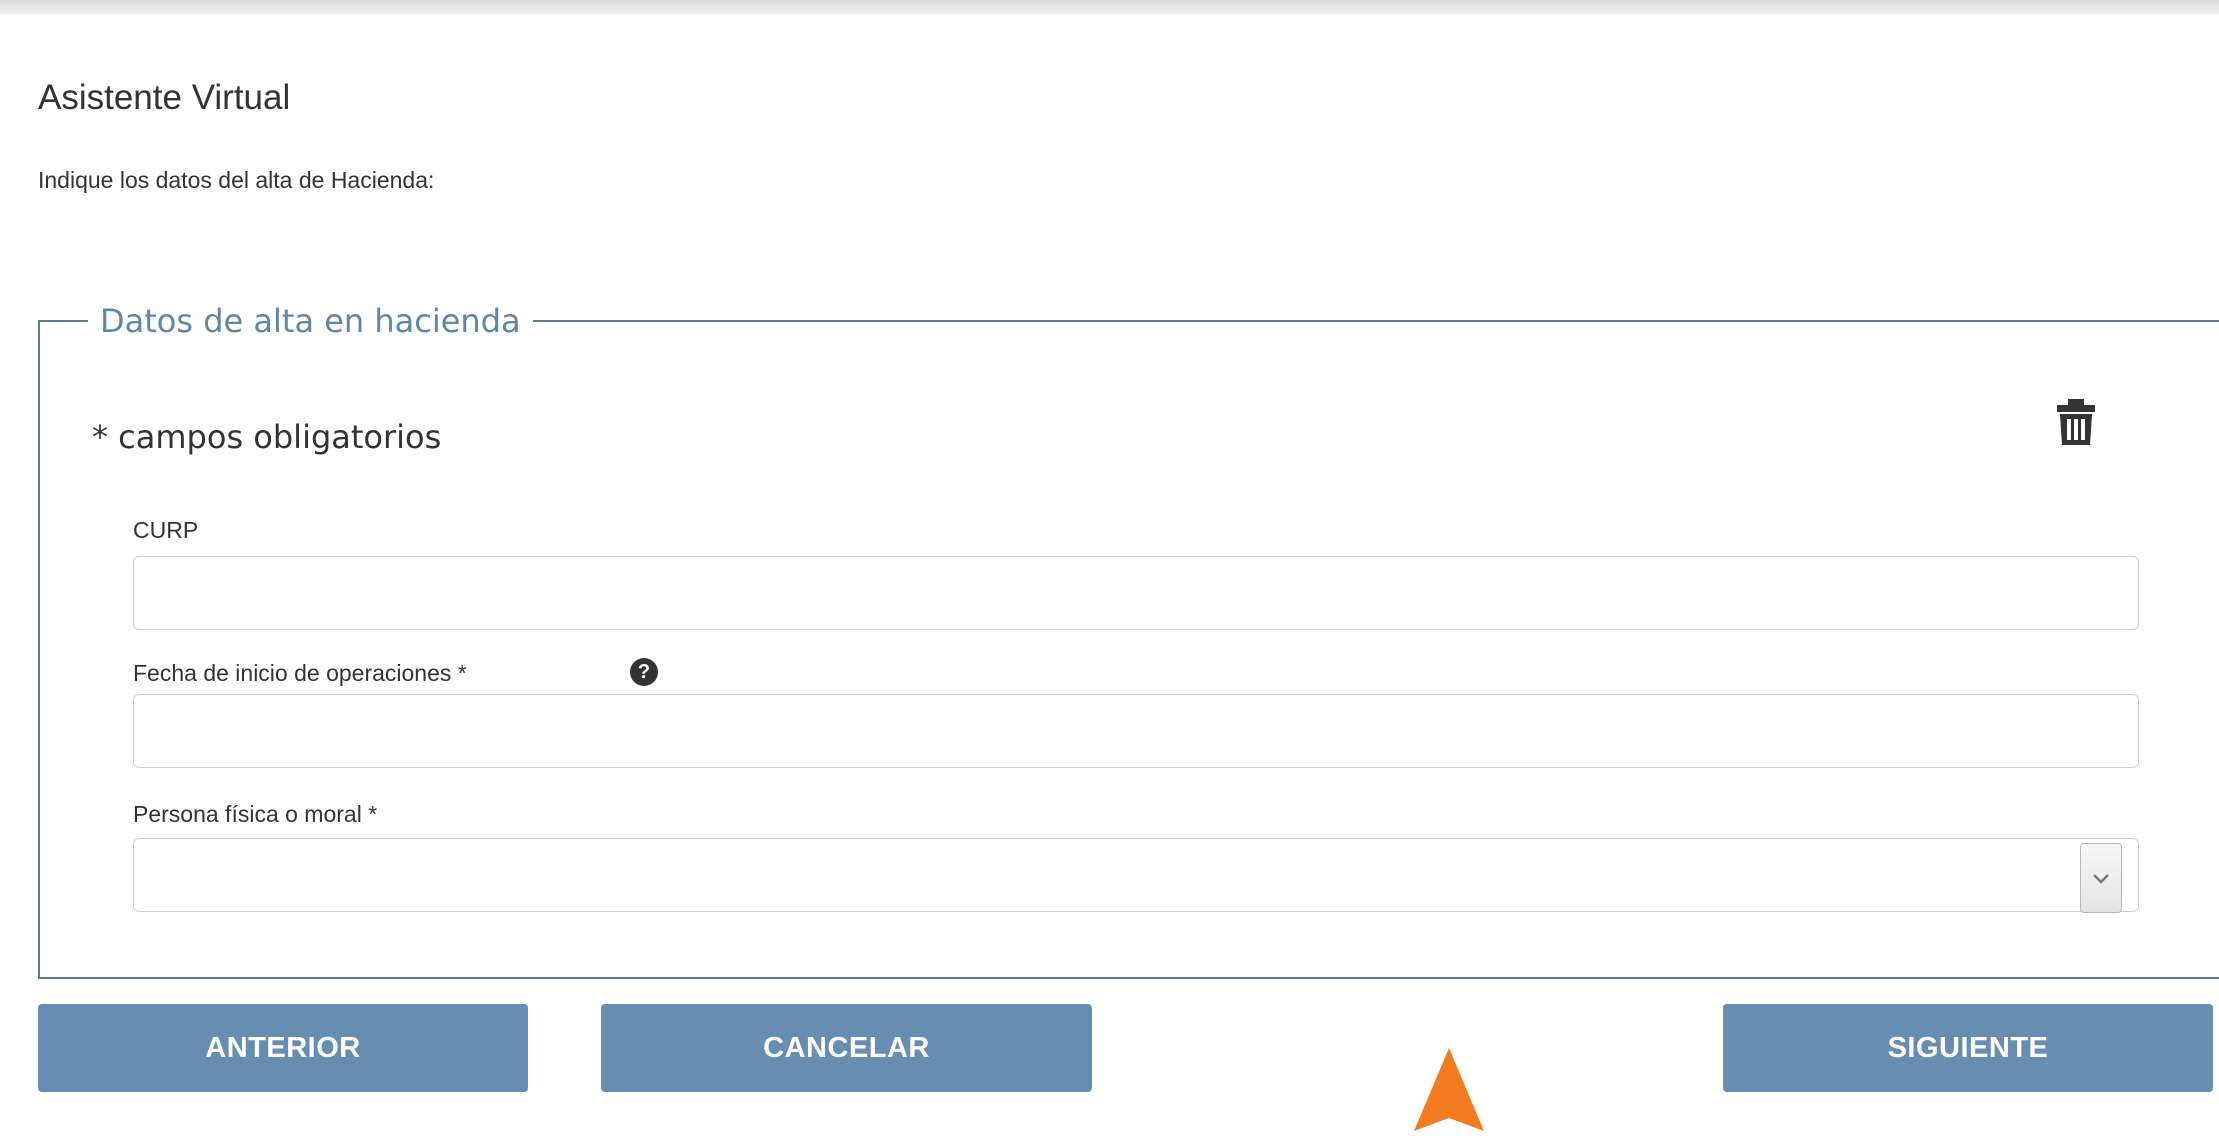 Image resolution: width=2219 pixels, height=1136 pixels. I want to click on question-circle-icon: ?, so click(644, 672).